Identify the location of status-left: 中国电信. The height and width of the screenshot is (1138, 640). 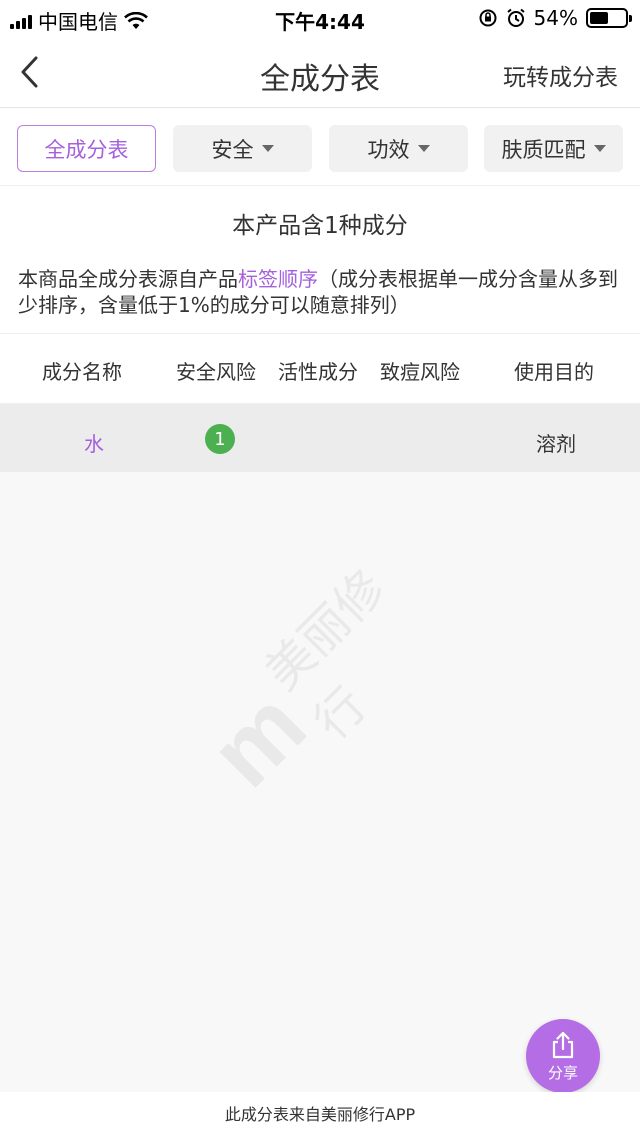
(79, 20).